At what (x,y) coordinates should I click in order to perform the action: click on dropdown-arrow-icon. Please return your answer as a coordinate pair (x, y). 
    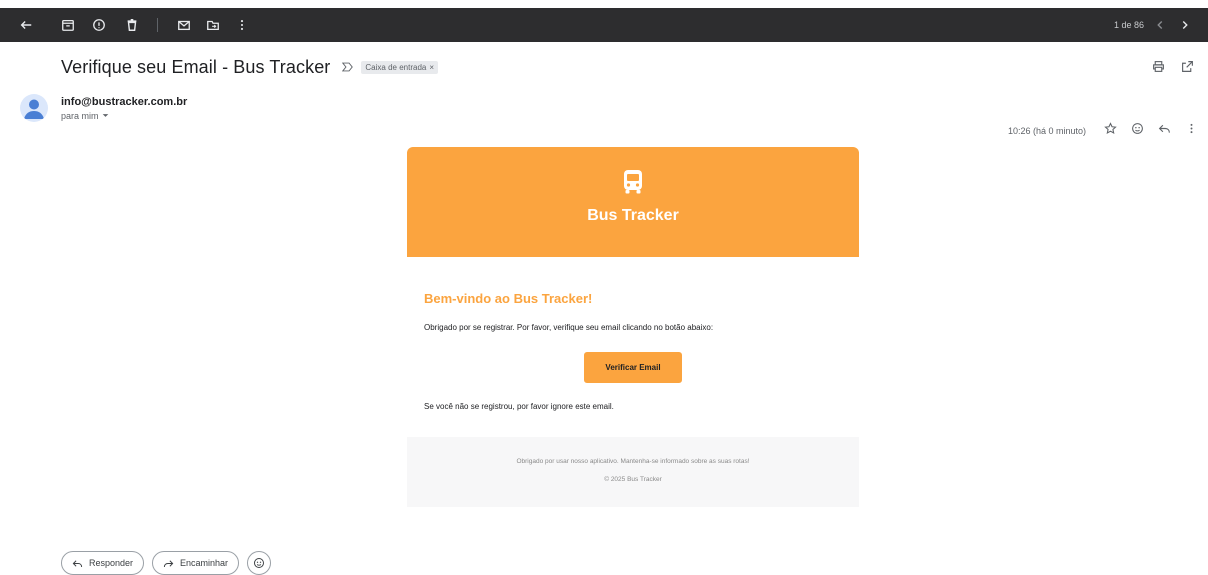
    Looking at the image, I should click on (105, 116).